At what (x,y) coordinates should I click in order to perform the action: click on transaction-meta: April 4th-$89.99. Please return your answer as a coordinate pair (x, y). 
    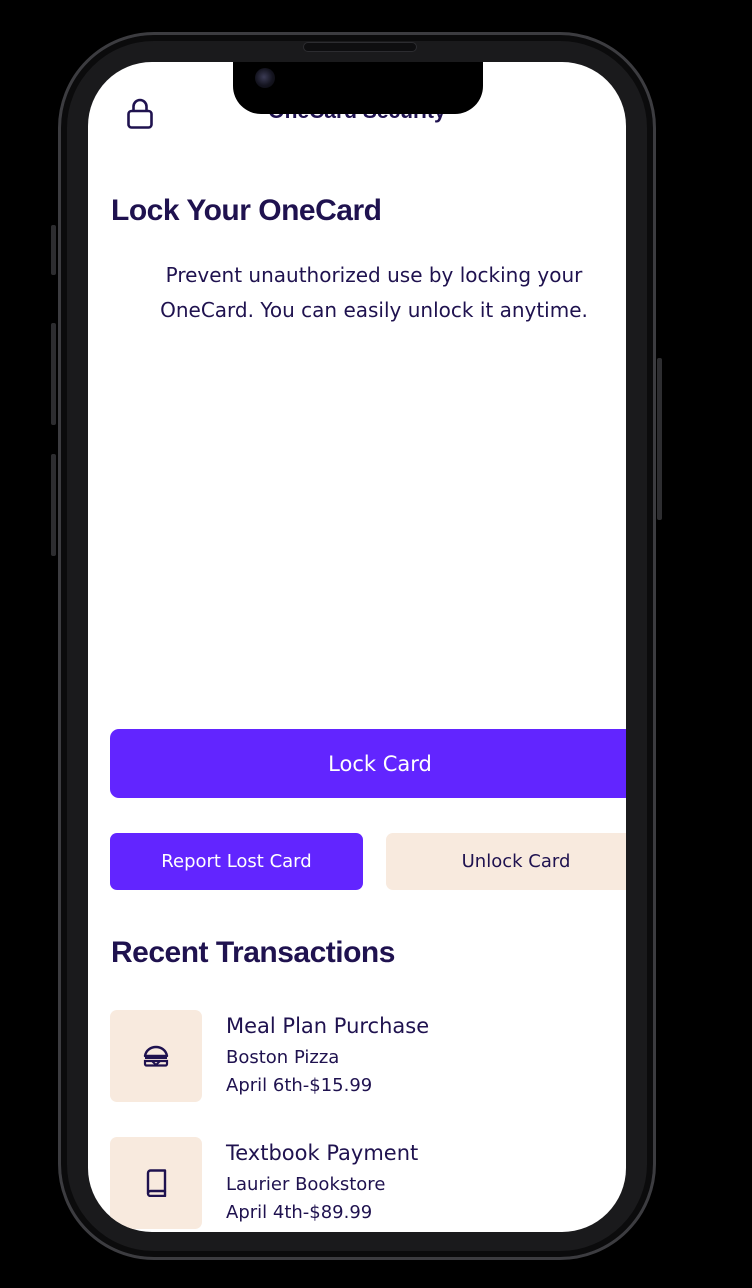
    Looking at the image, I should click on (299, 1212).